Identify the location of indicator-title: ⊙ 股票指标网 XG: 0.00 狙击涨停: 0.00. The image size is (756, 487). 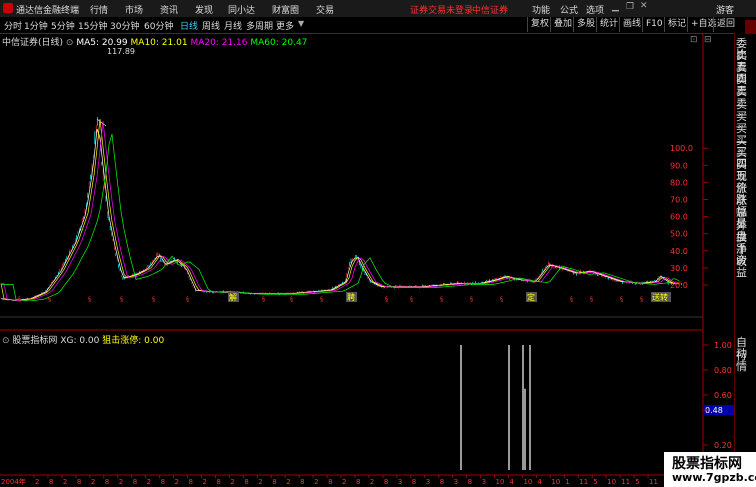
(83, 339).